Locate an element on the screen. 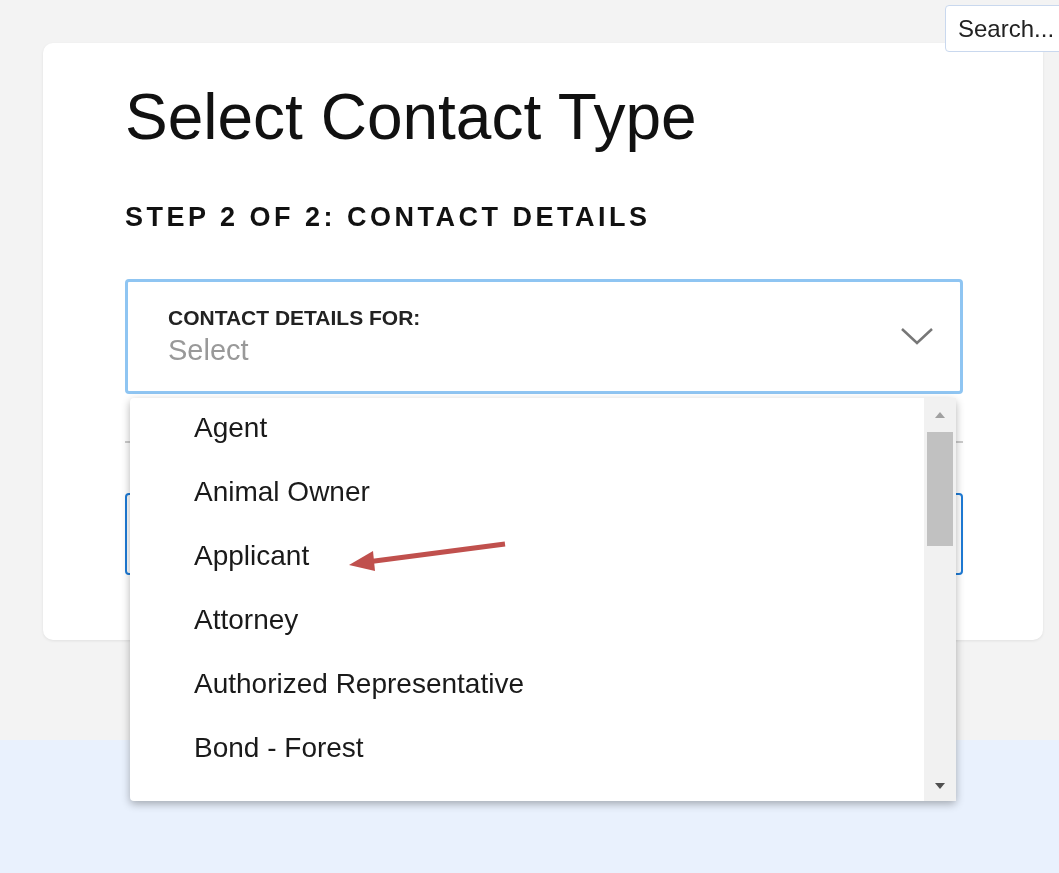  step-heading: STEP 2 OF 2: CONTACT DETAILS is located at coordinates (388, 217).